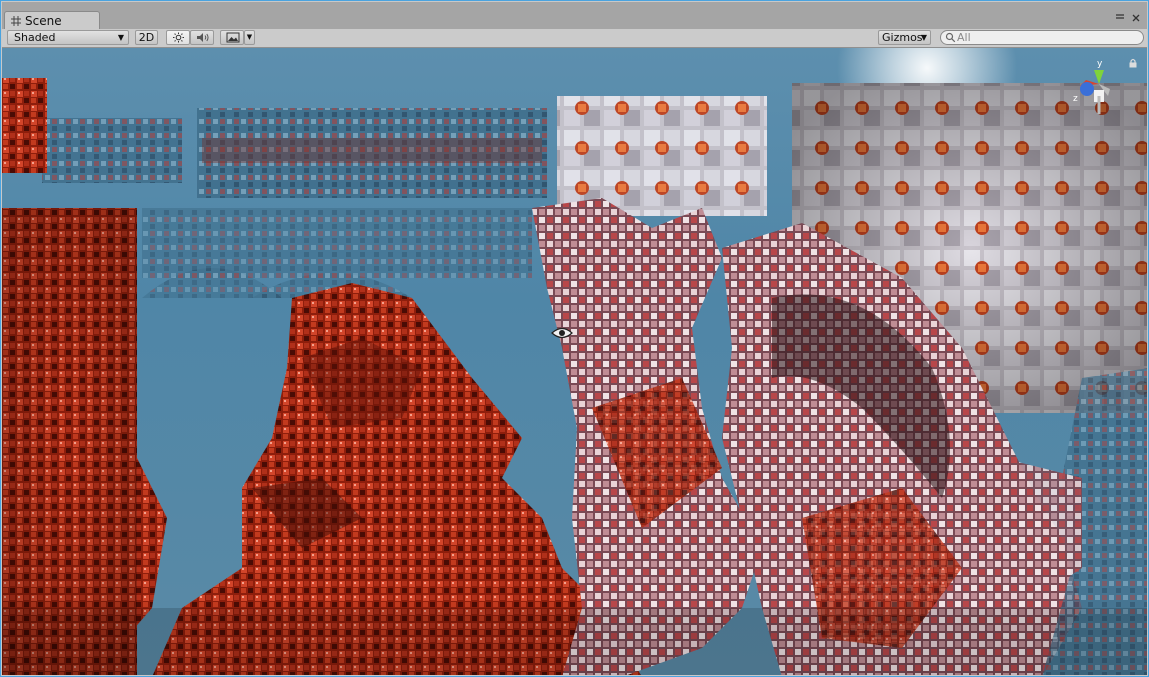 This screenshot has height=677, width=1149. I want to click on gizmo-z-label: z, so click(1075, 99).